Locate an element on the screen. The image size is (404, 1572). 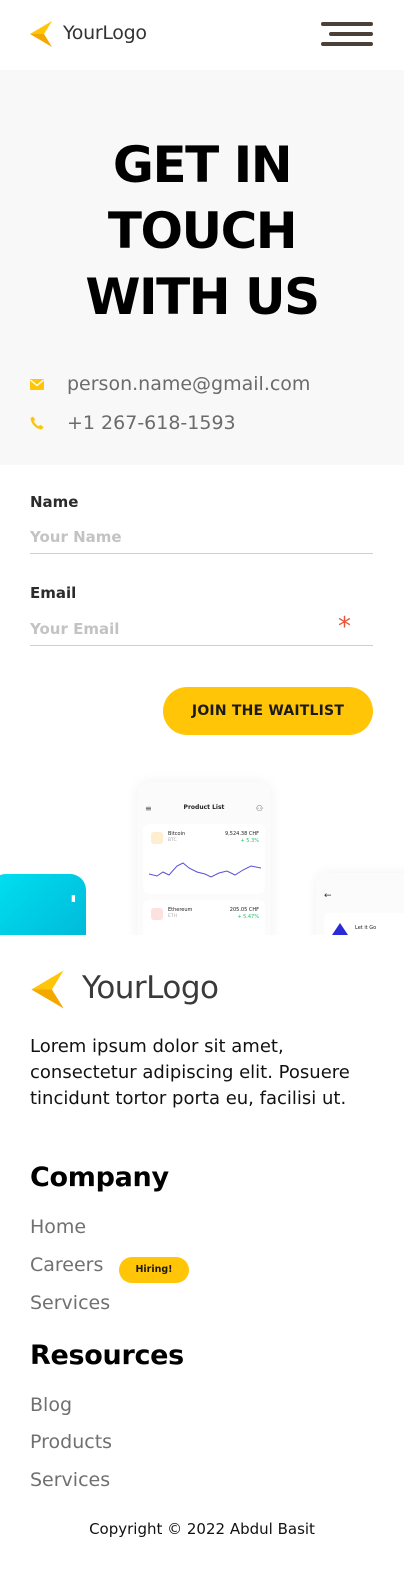
footer-link-services: Services is located at coordinates (70, 1303).